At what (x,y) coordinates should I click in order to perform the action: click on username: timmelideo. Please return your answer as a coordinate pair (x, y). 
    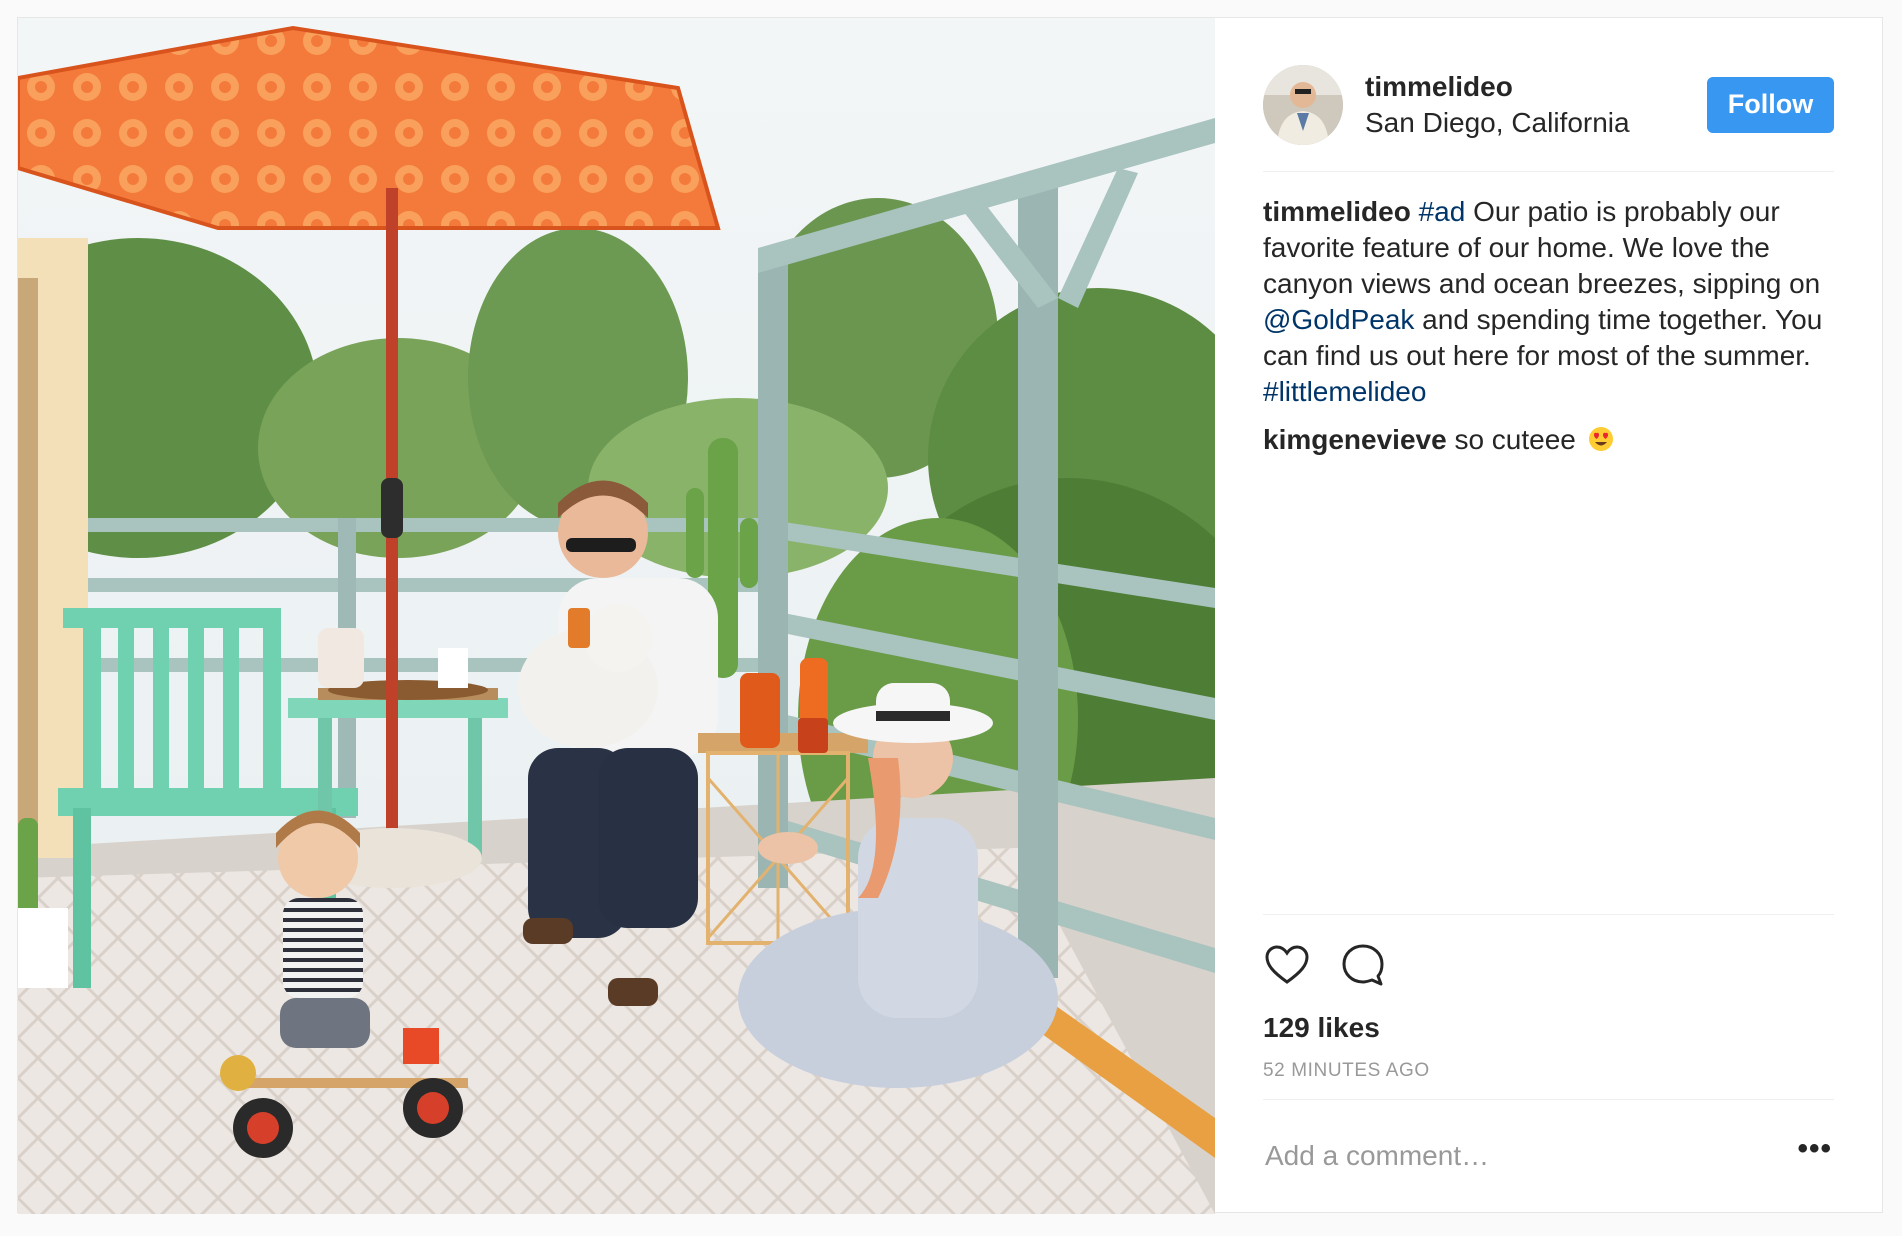
    Looking at the image, I should click on (1536, 87).